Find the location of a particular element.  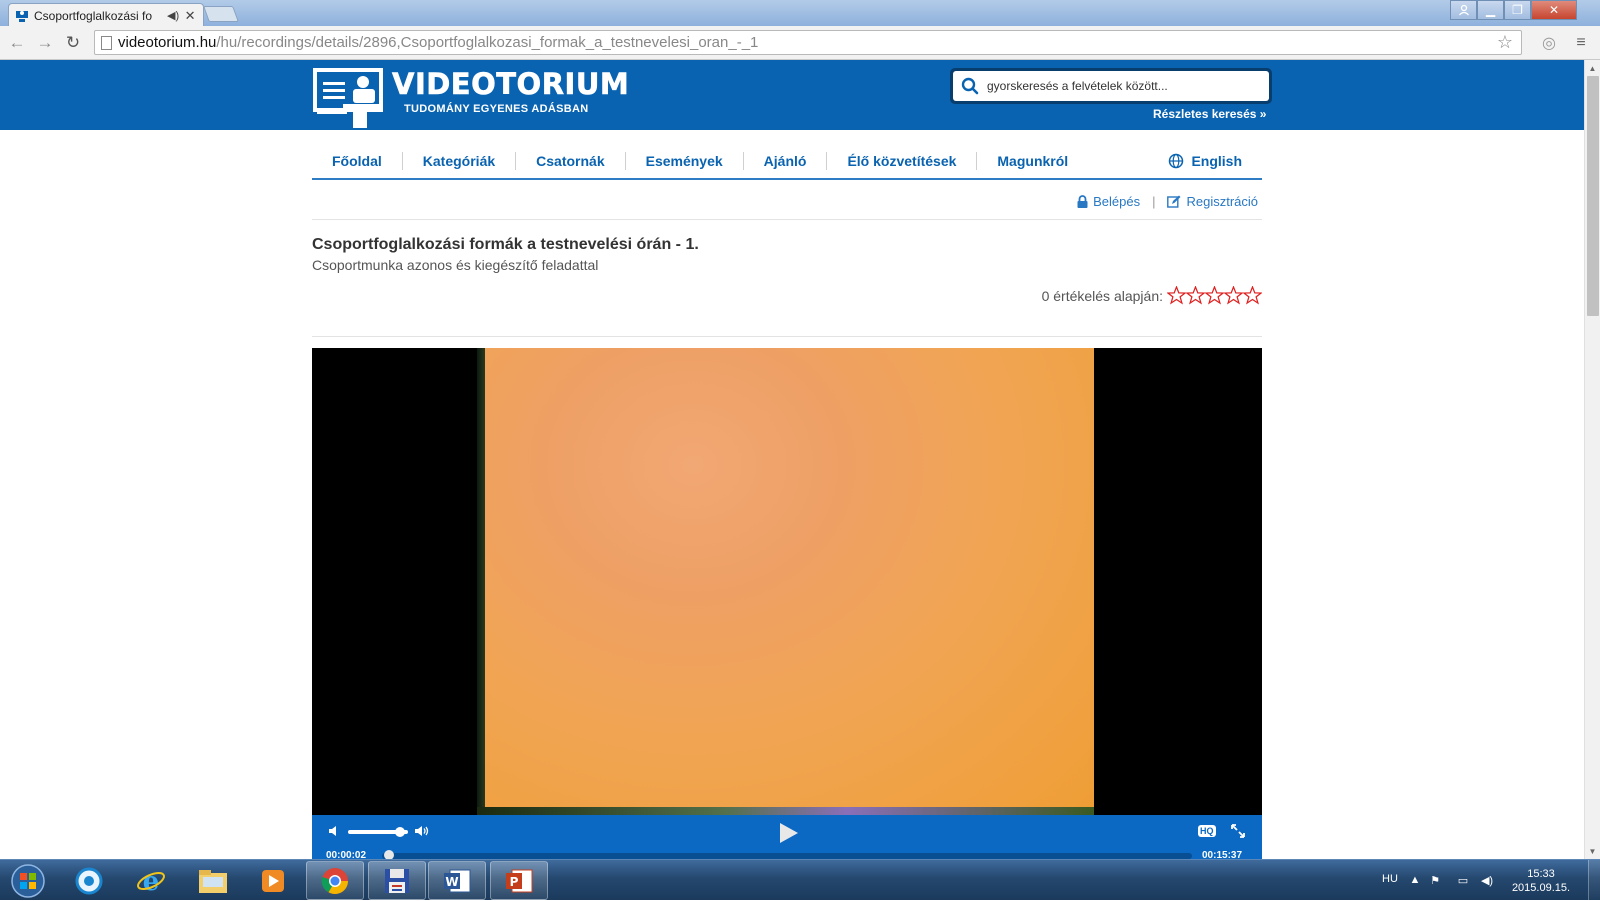

taskbar-file-explorer is located at coordinates (213, 880).